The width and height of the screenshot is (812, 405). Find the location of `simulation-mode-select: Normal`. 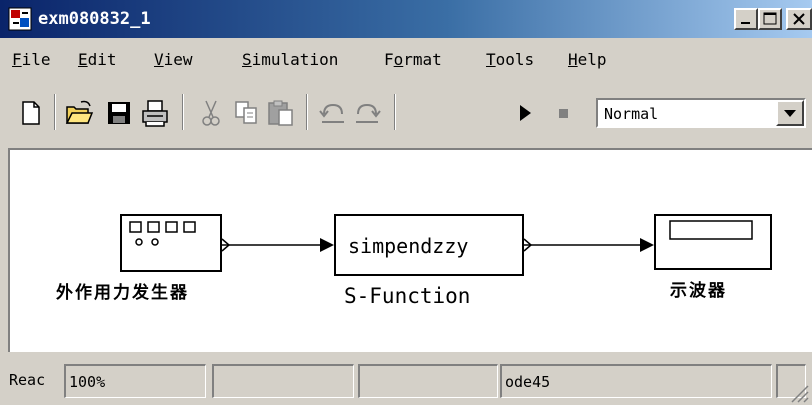

simulation-mode-select: Normal is located at coordinates (701, 113).